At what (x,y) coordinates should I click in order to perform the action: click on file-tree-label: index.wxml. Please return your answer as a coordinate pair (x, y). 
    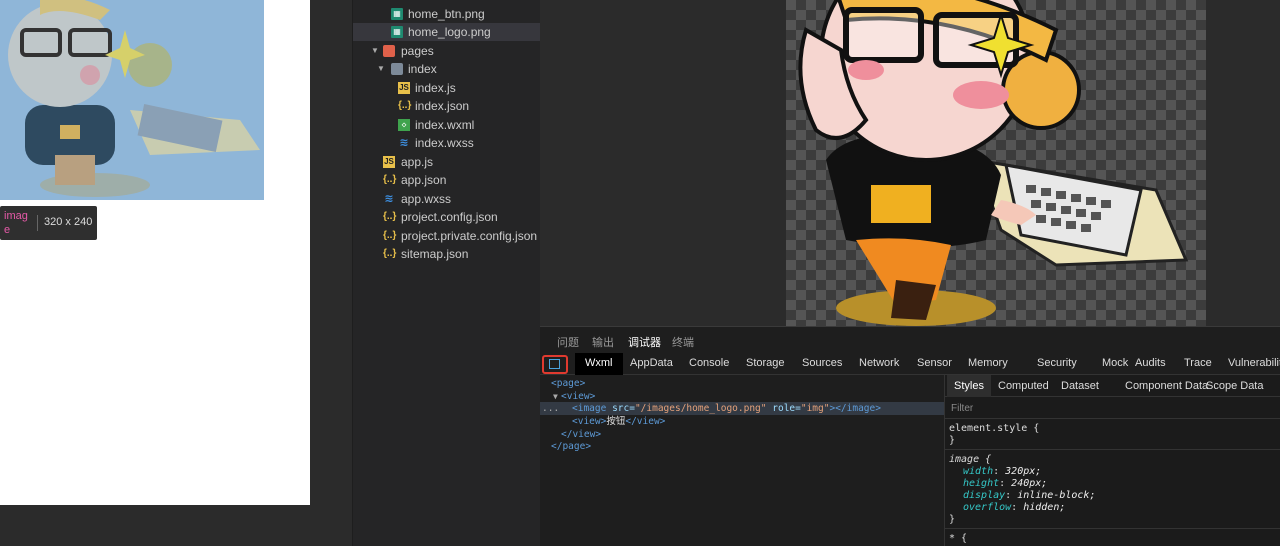
    Looking at the image, I should click on (445, 125).